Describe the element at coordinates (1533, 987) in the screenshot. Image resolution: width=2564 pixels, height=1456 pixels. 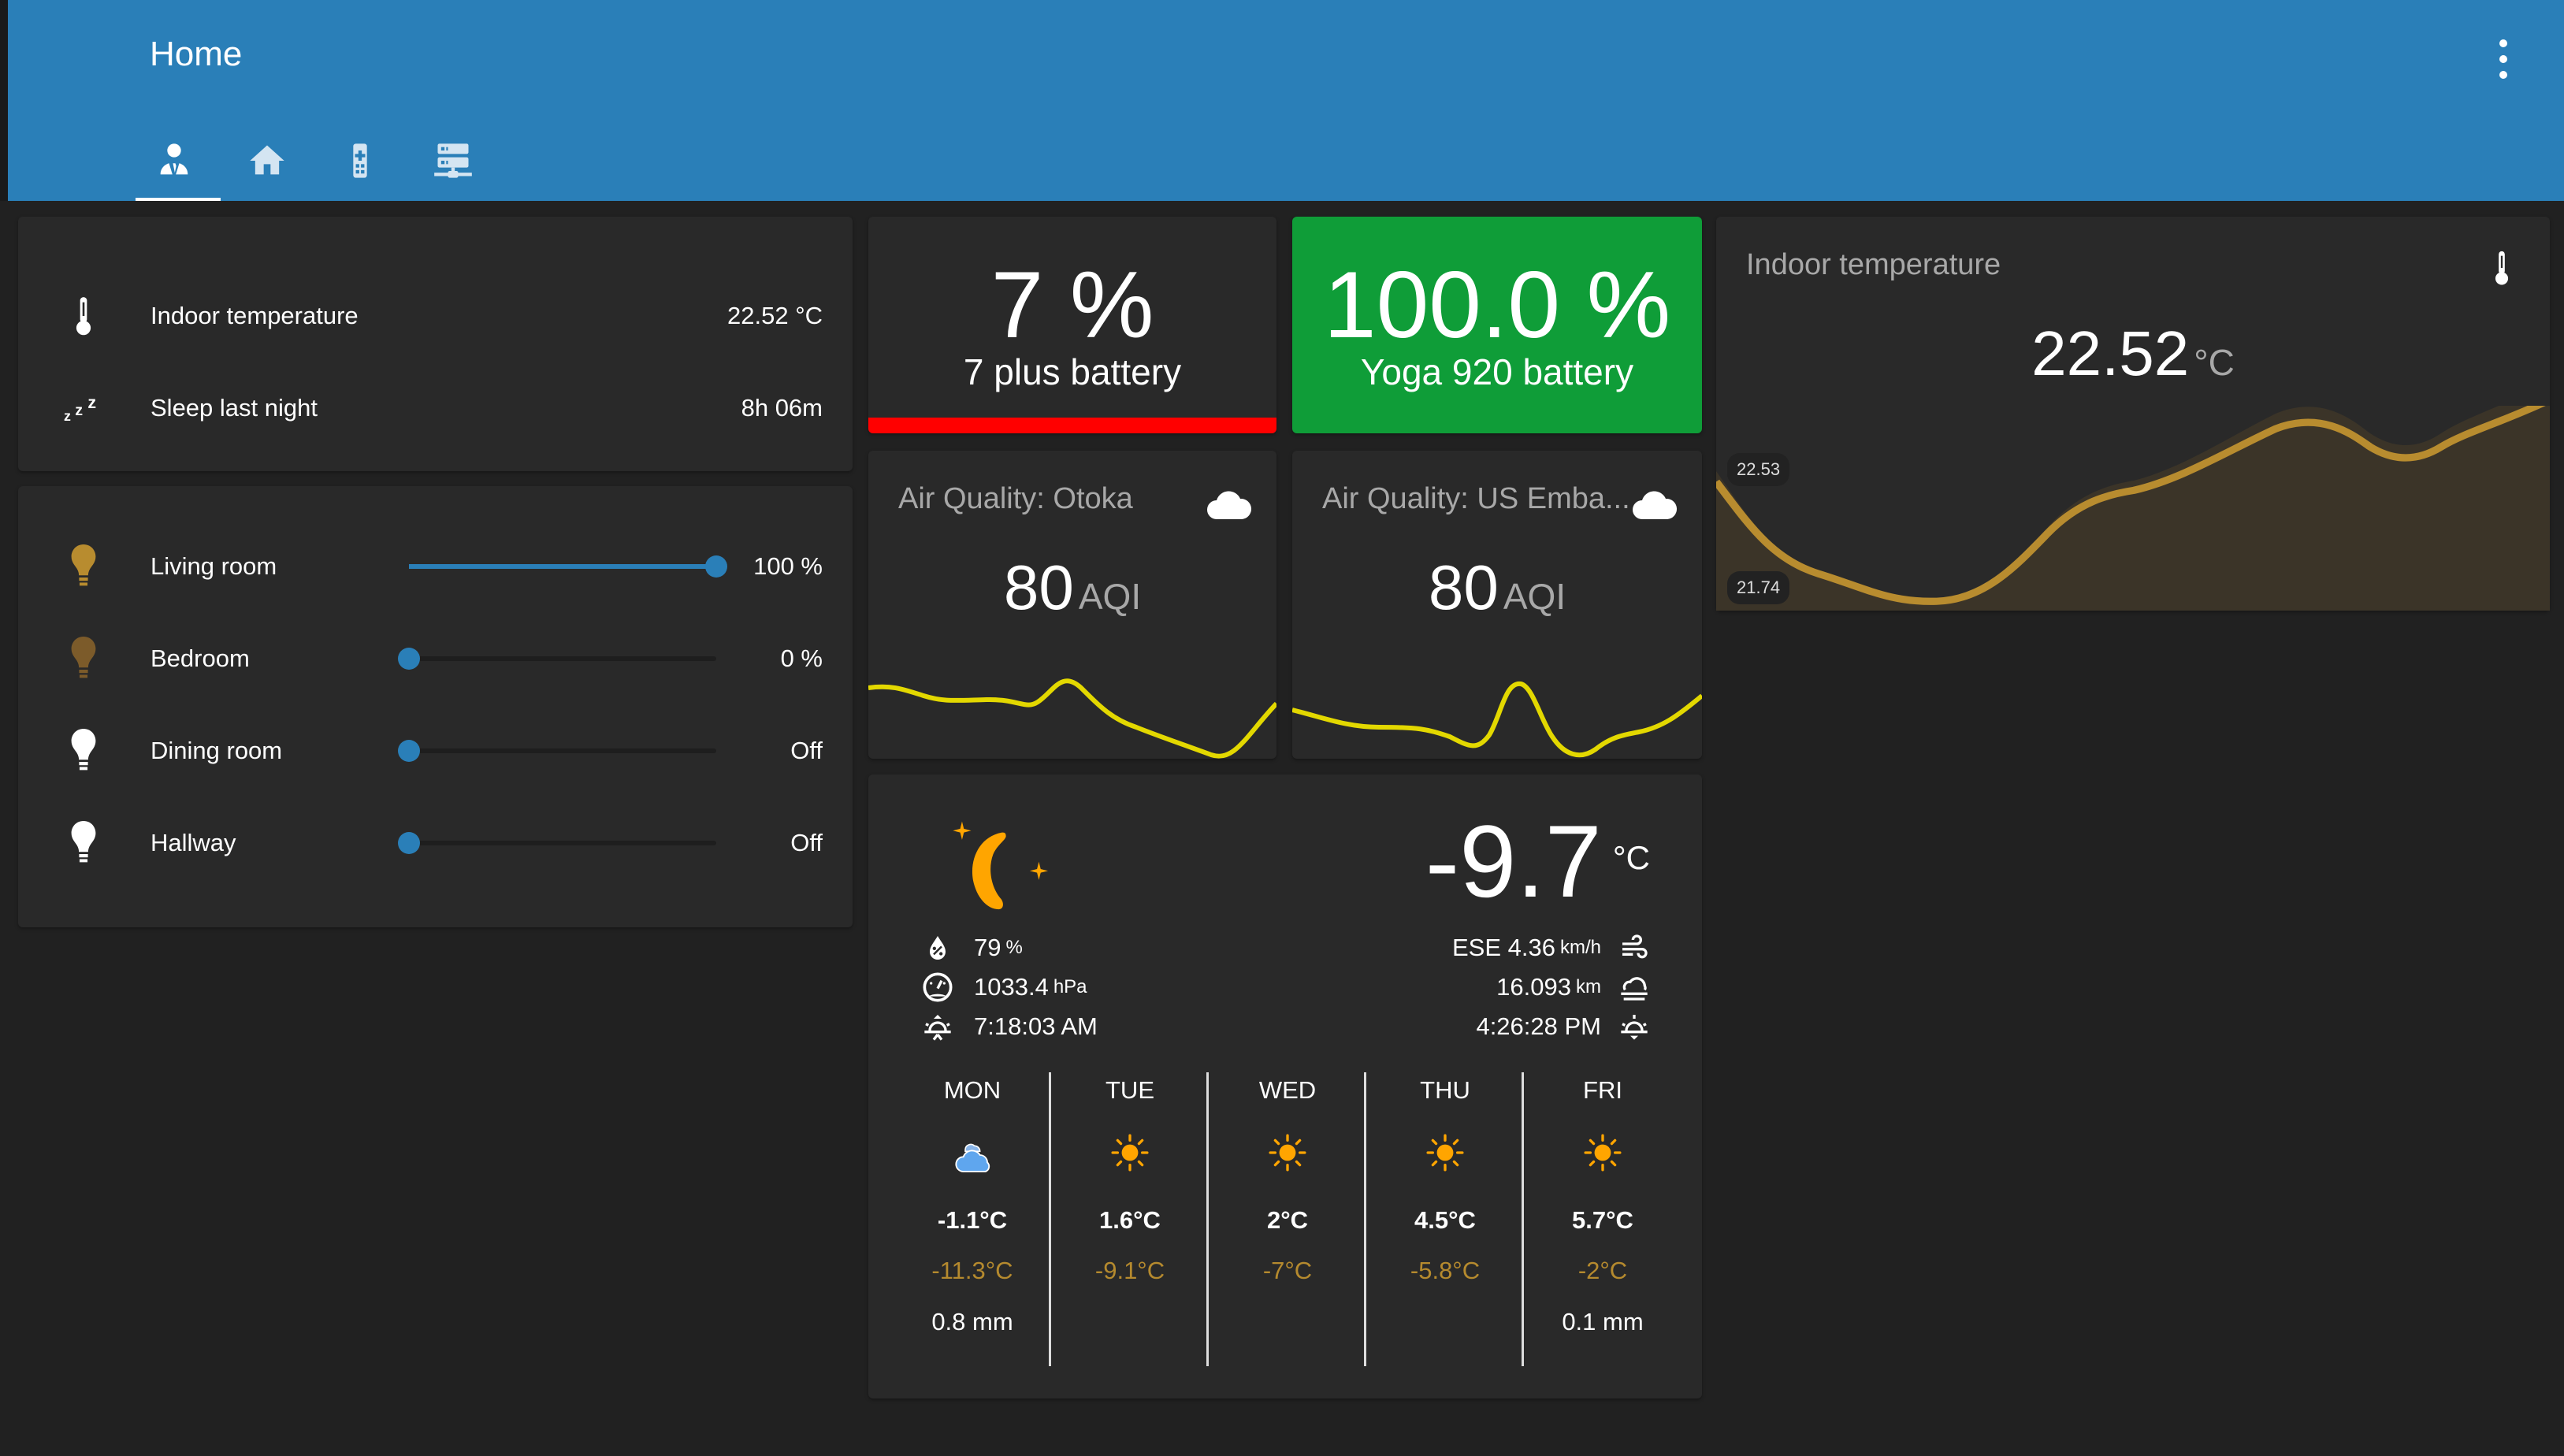
I see `visibility-value: 16.093` at that location.